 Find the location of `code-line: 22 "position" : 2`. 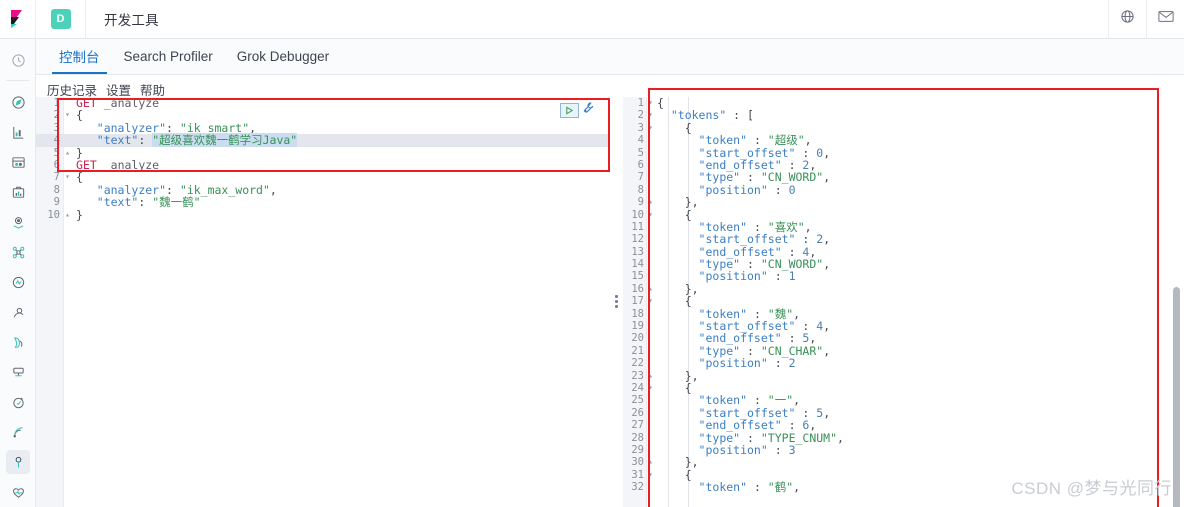

code-line: 22 "position" : 2 is located at coordinates (903, 363).